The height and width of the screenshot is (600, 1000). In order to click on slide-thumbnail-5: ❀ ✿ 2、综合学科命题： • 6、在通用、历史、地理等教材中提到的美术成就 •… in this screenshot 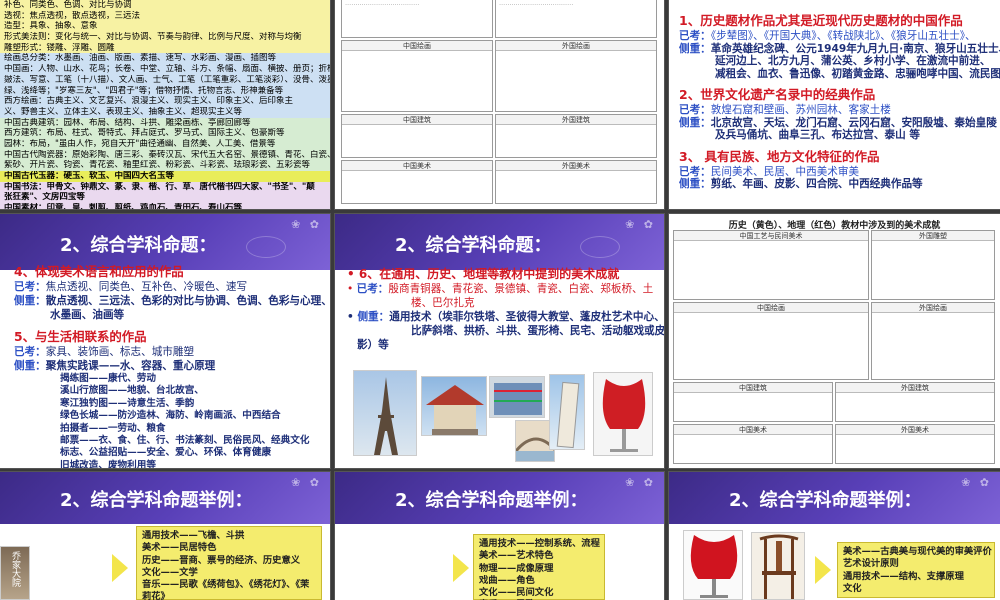, I will do `click(499, 341)`.